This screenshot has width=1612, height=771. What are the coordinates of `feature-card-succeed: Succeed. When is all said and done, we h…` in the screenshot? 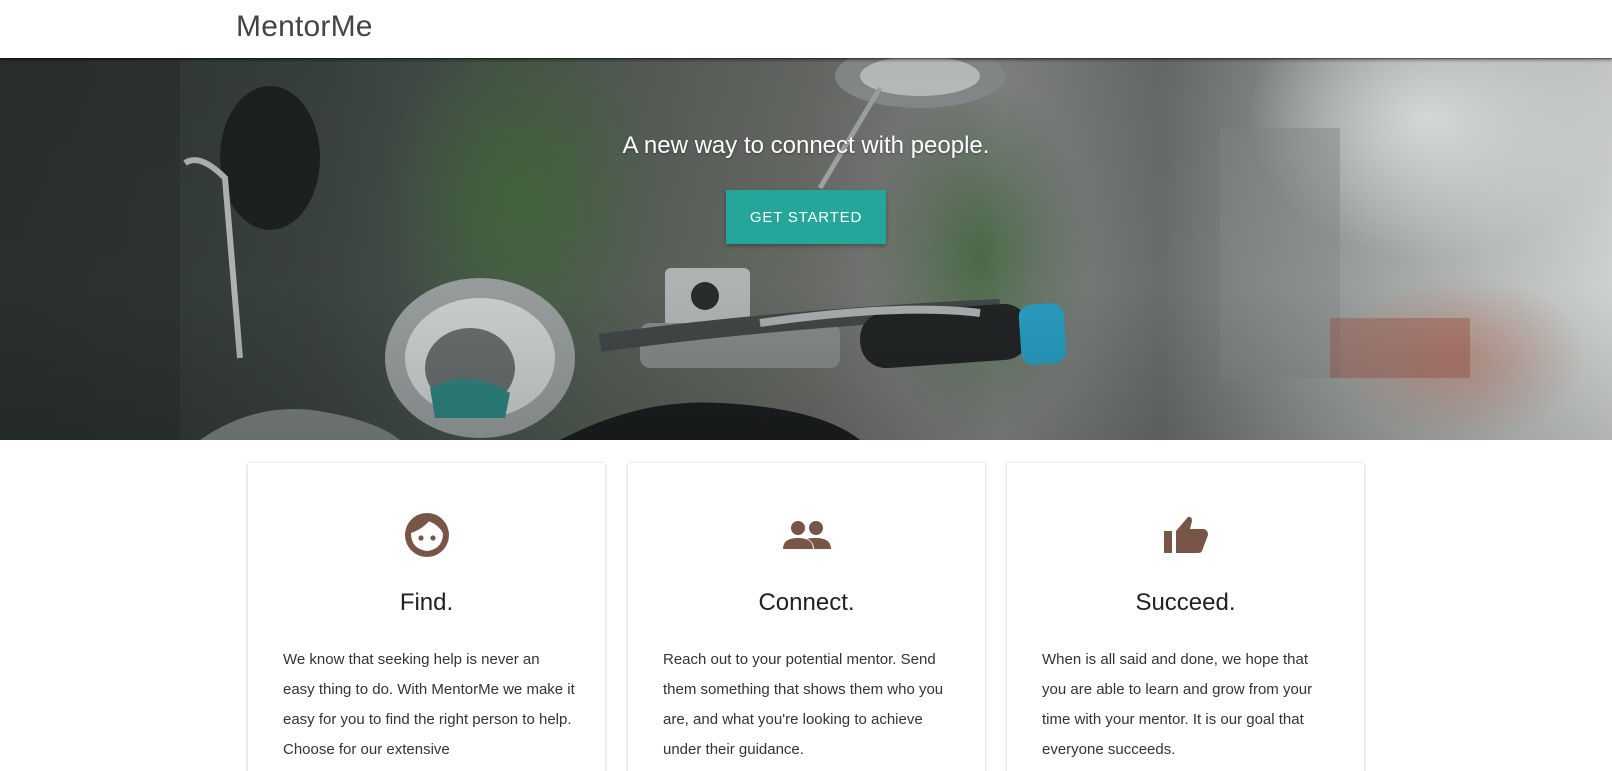 It's located at (1185, 617).